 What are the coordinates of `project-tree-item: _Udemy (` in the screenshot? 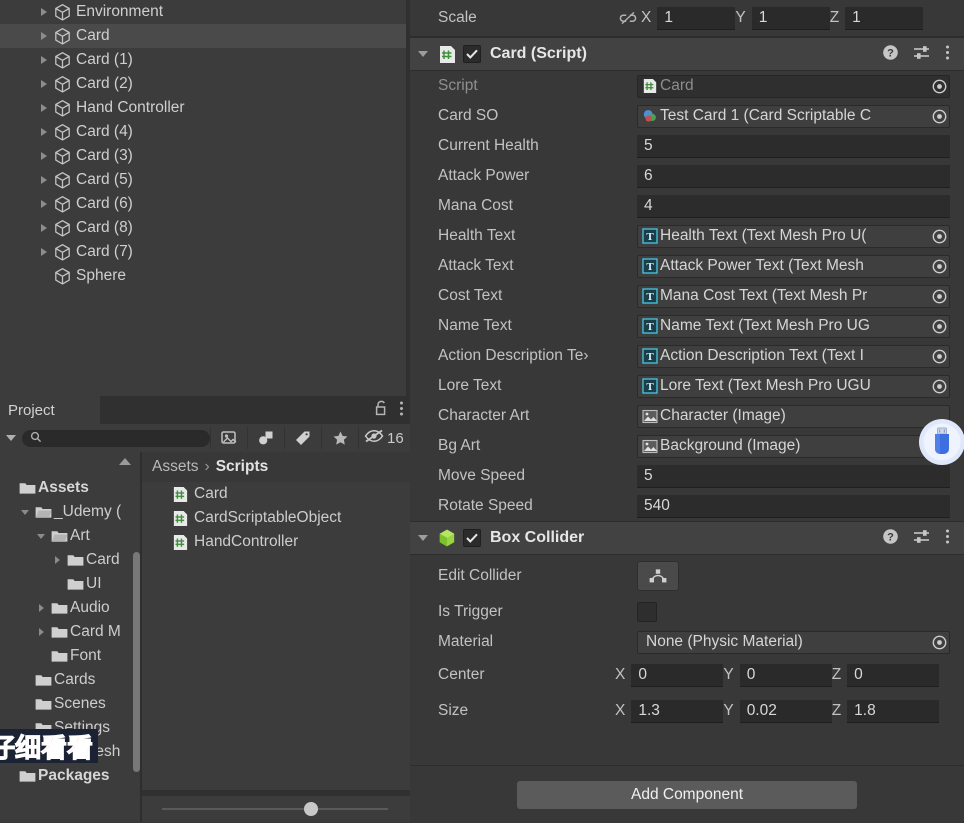 It's located at (70, 512).